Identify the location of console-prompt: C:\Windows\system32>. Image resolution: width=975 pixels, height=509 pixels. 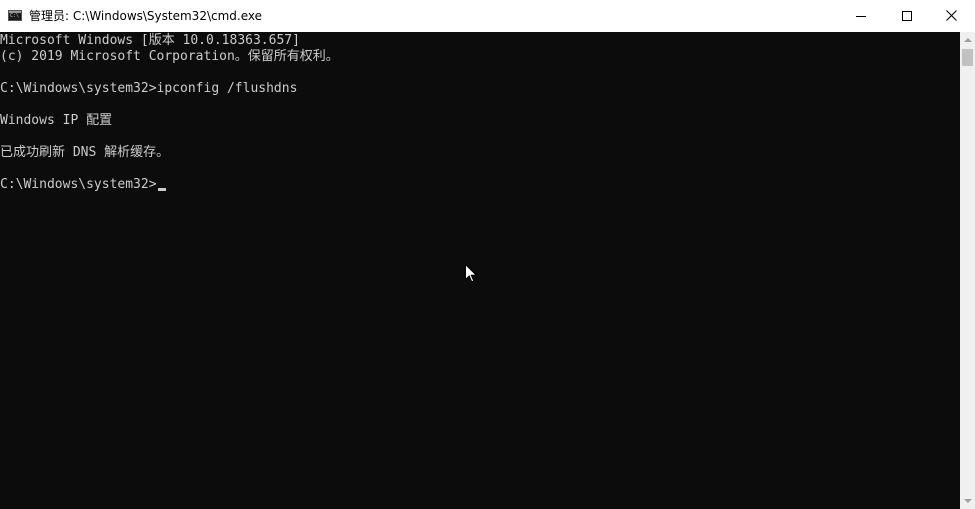
(78, 184).